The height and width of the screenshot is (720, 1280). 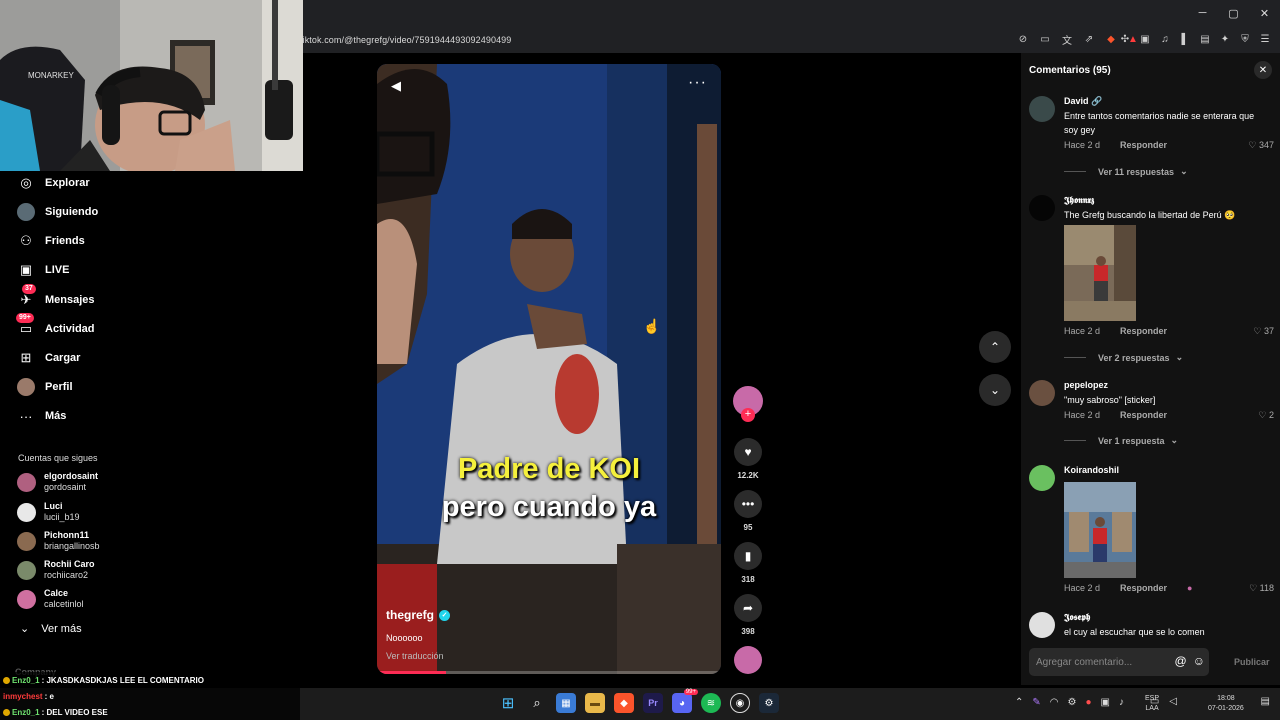 What do you see at coordinates (1079, 200) in the screenshot?
I see `comment-user: 𝕵𝖍𝖔𝖓𝖓𝖝𝖟` at bounding box center [1079, 200].